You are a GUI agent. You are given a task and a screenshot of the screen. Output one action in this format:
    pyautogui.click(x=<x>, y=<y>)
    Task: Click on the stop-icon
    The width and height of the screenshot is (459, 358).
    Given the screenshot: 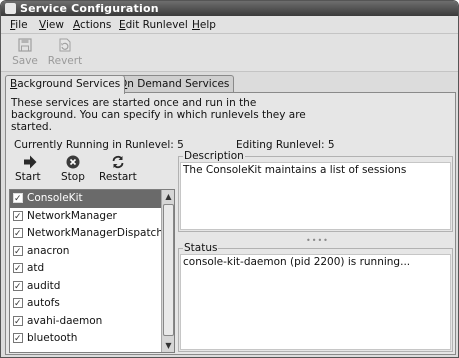 What is the action you would take?
    pyautogui.click(x=73, y=162)
    